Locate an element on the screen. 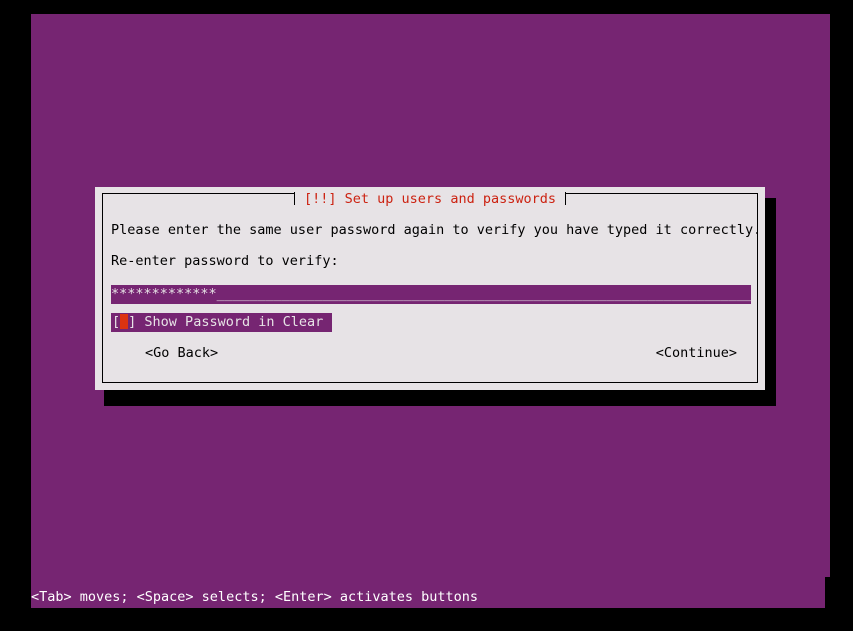 This screenshot has width=853, height=631. dialog-title: [!!] Set up users and passwords is located at coordinates (430, 199).